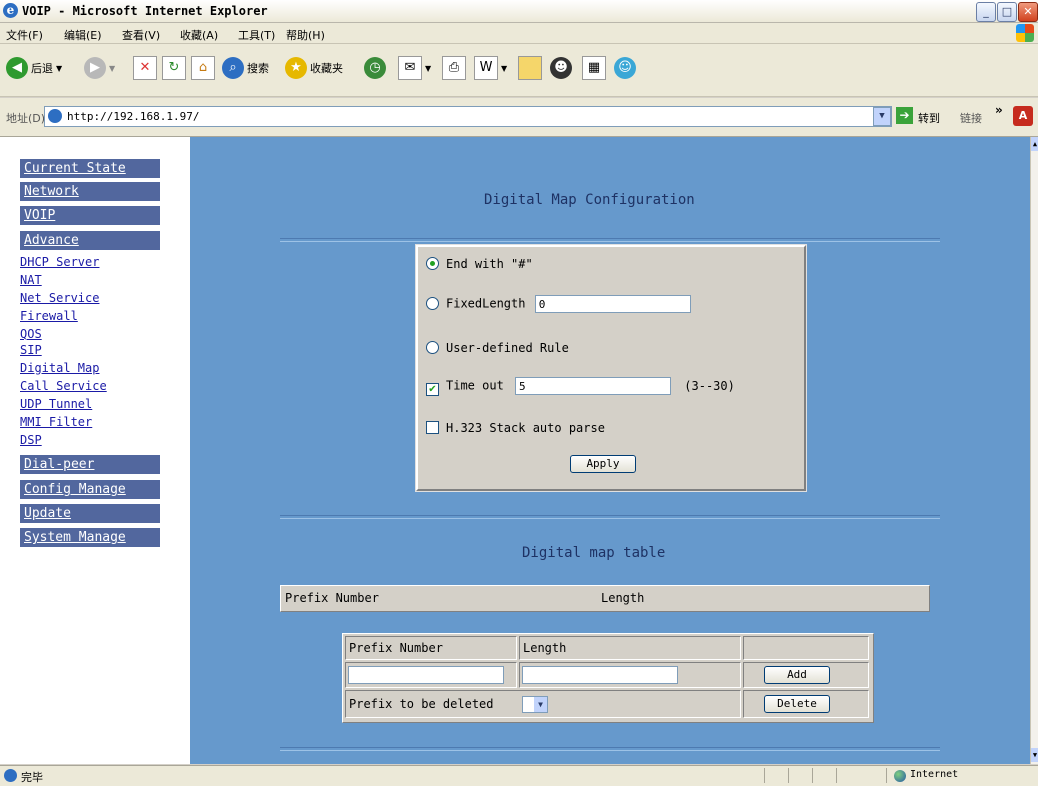 This screenshot has width=1038, height=786. Describe the element at coordinates (31, 280) in the screenshot. I see `sidebar-link-nat: NAT` at that location.